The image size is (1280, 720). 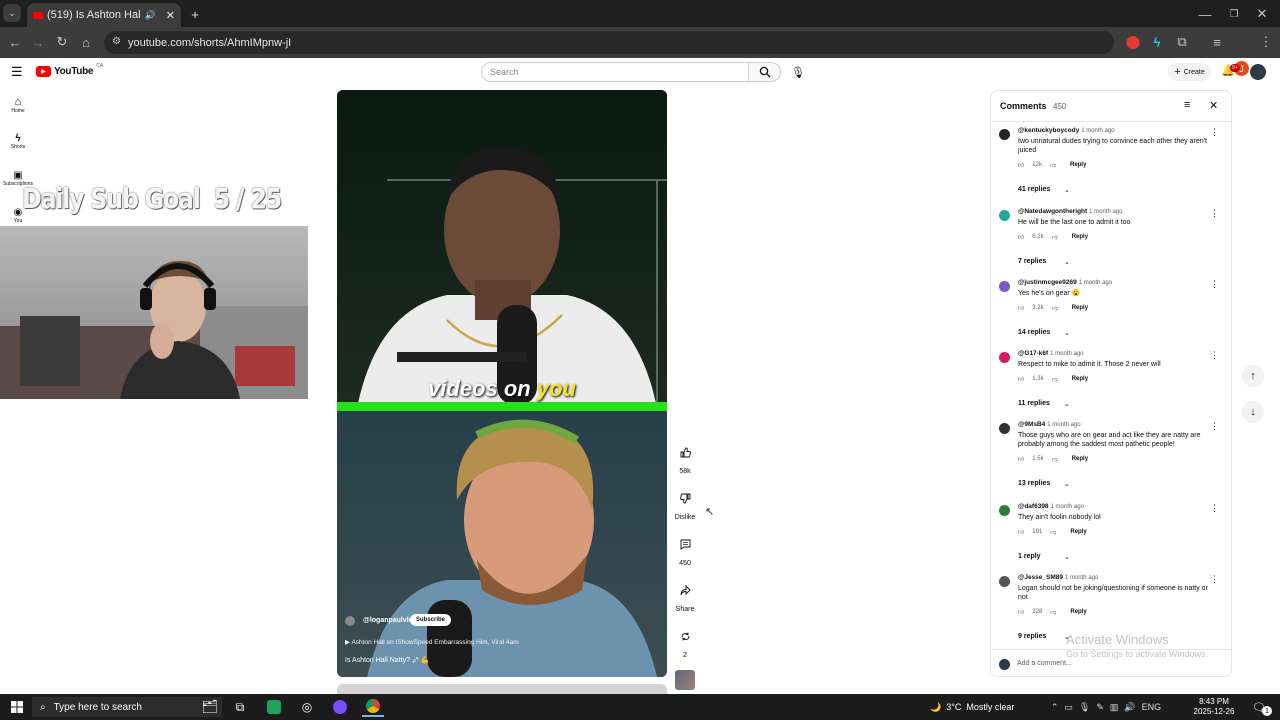 What do you see at coordinates (170, 15) in the screenshot?
I see `tab-close-icon: ✕` at bounding box center [170, 15].